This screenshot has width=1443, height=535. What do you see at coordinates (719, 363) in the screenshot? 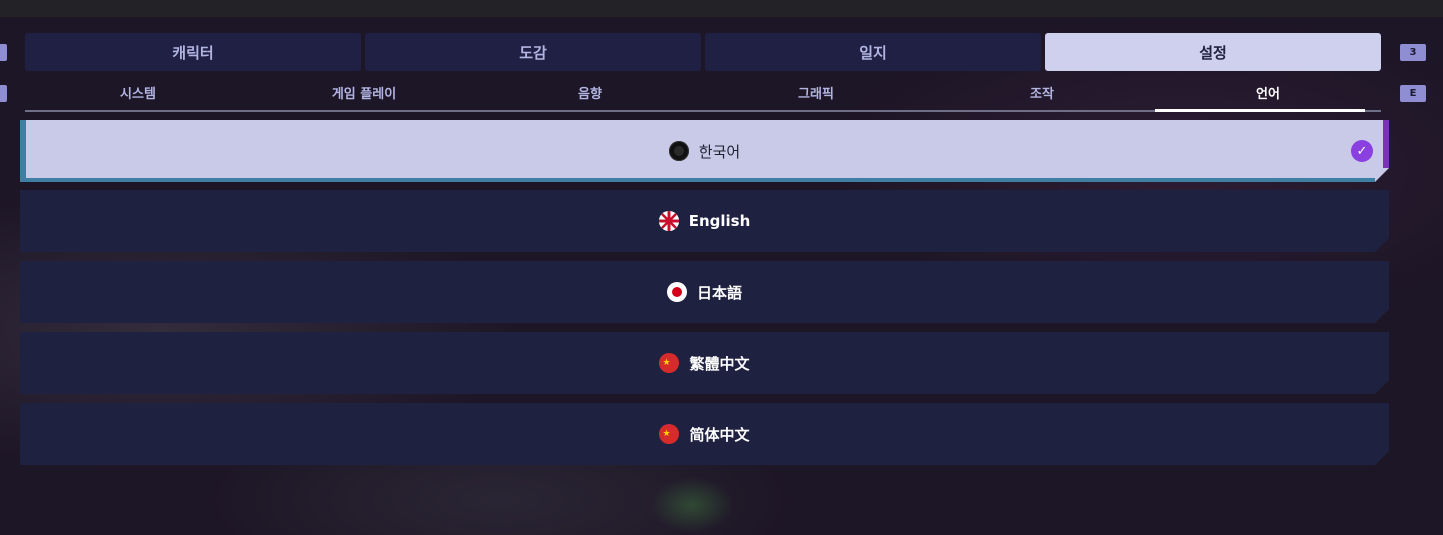
I see `language-label: 繁體中文` at bounding box center [719, 363].